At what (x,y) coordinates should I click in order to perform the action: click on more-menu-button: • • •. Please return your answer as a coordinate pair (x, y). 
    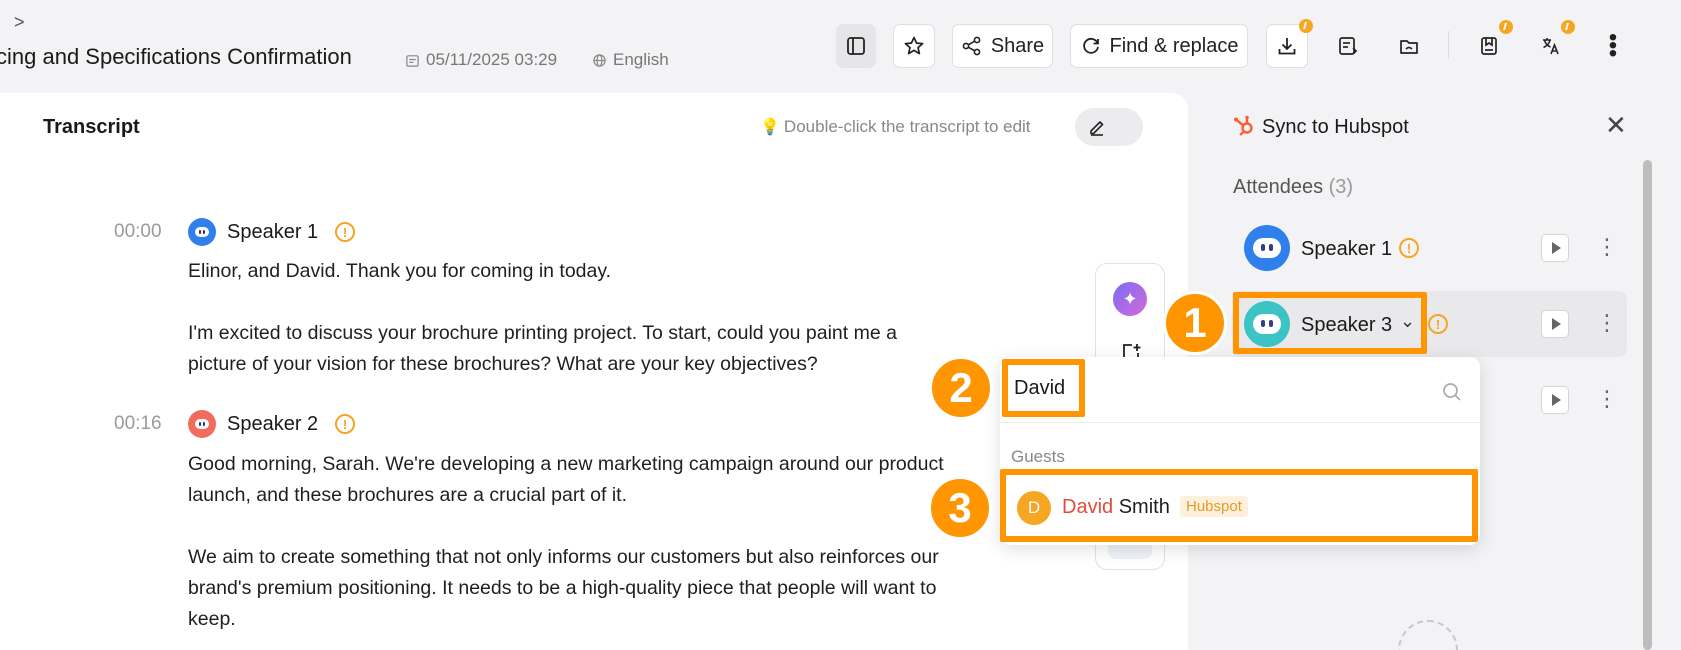
    Looking at the image, I should click on (1613, 45).